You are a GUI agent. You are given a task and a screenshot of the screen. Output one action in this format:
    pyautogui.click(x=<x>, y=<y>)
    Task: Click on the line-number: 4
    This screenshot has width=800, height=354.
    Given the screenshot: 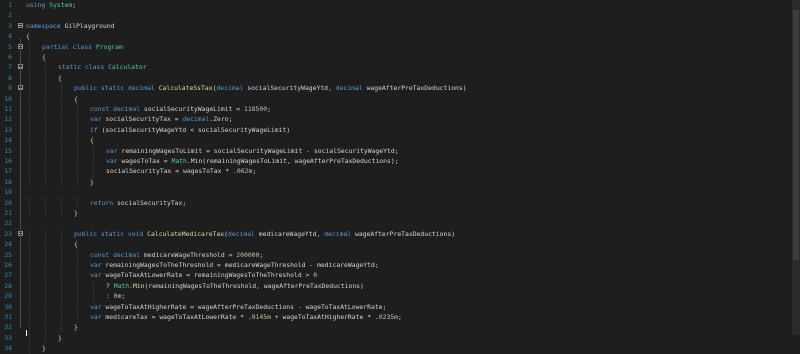 What is the action you would take?
    pyautogui.click(x=10, y=36)
    